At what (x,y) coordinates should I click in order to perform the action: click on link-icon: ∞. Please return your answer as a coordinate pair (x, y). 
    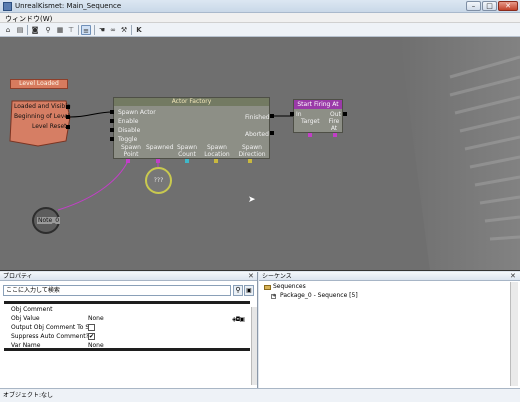
    Looking at the image, I should click on (113, 30).